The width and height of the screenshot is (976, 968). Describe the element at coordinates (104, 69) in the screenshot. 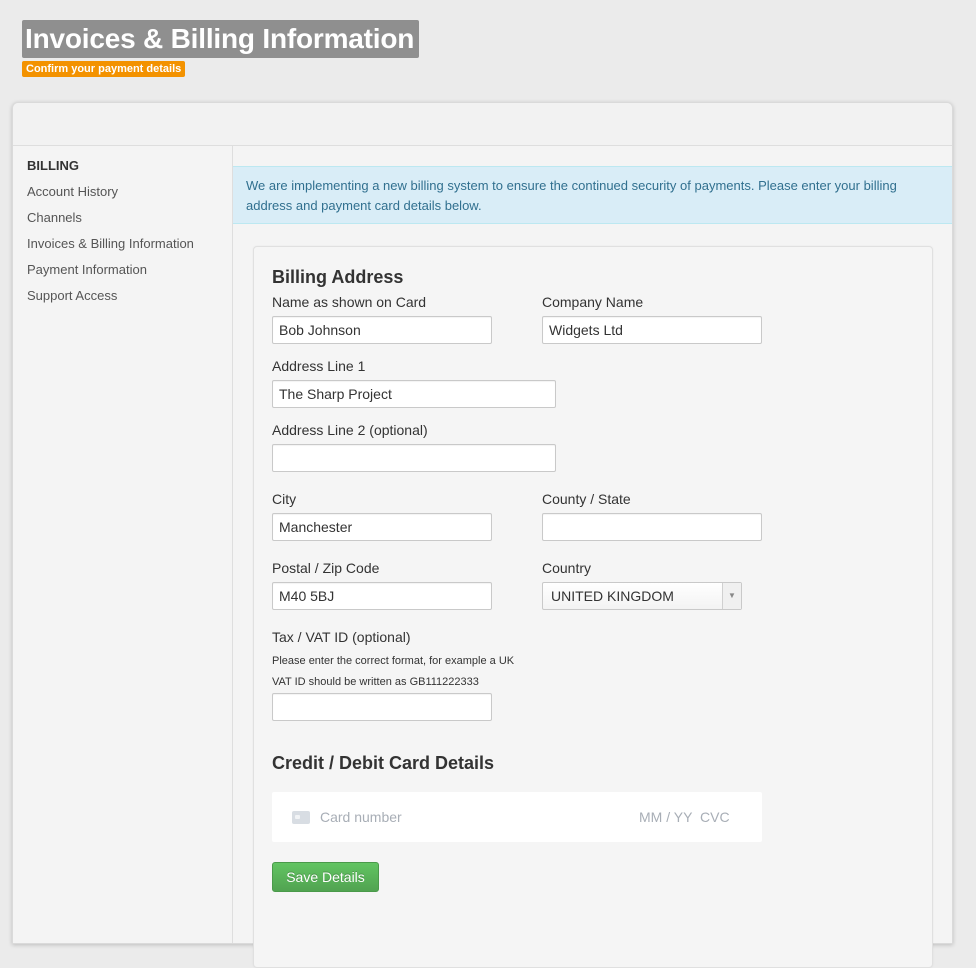

I see `page-subtitle: Confirm your payment details` at that location.